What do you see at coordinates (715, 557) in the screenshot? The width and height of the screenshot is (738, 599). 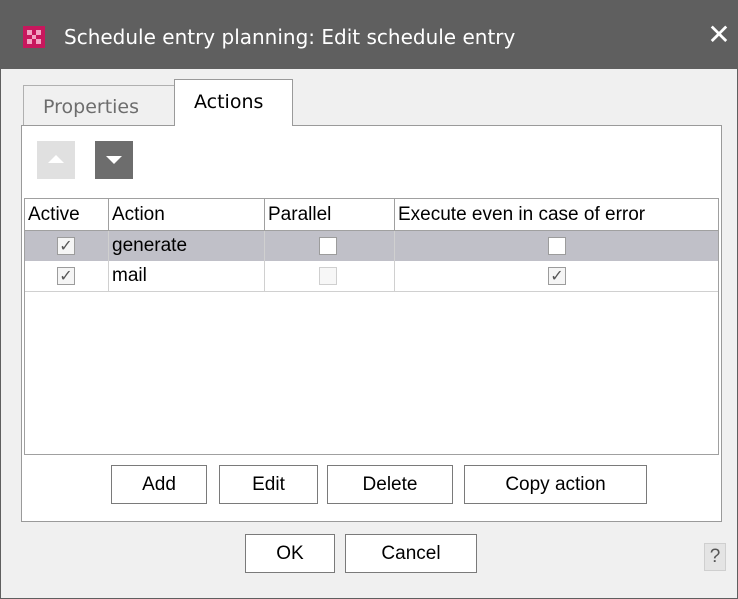 I see `help-icon: ?` at bounding box center [715, 557].